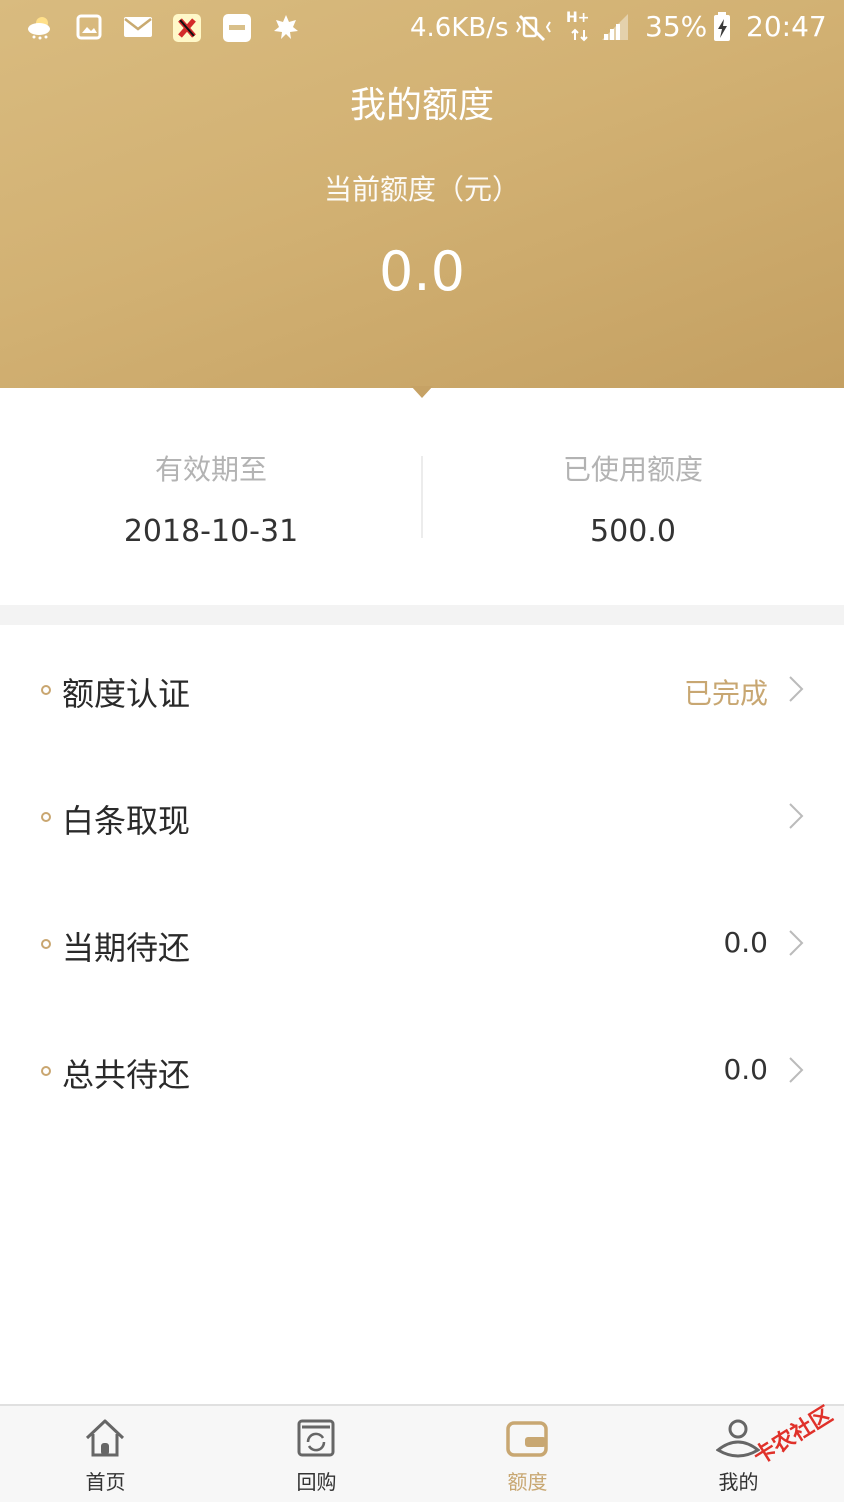 The image size is (844, 1502). Describe the element at coordinates (105, 1438) in the screenshot. I see `home-icon` at that location.